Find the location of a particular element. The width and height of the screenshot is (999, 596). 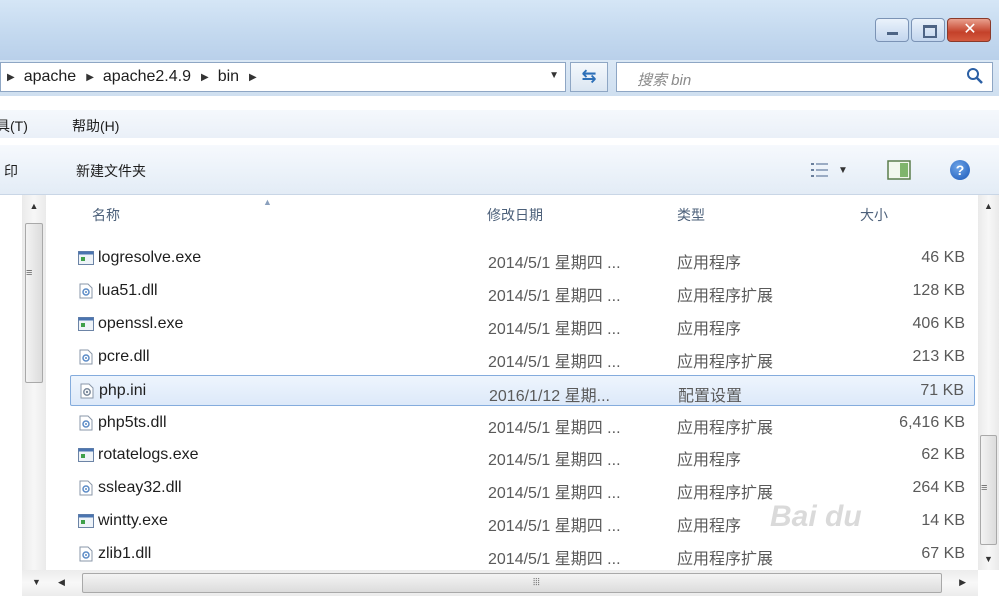

file-name: php5ts.dll is located at coordinates (132, 422).